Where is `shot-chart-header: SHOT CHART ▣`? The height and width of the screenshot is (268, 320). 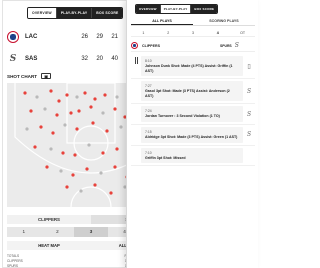
shot-chart-header: SHOT CHART ▣ is located at coordinates (29, 76).